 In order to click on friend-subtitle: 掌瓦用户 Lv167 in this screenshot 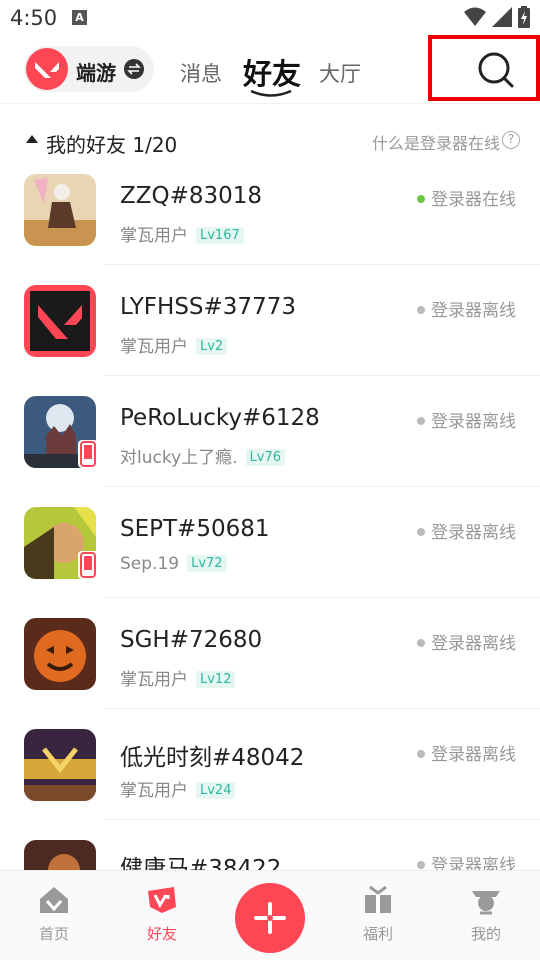, I will do `click(182, 233)`.